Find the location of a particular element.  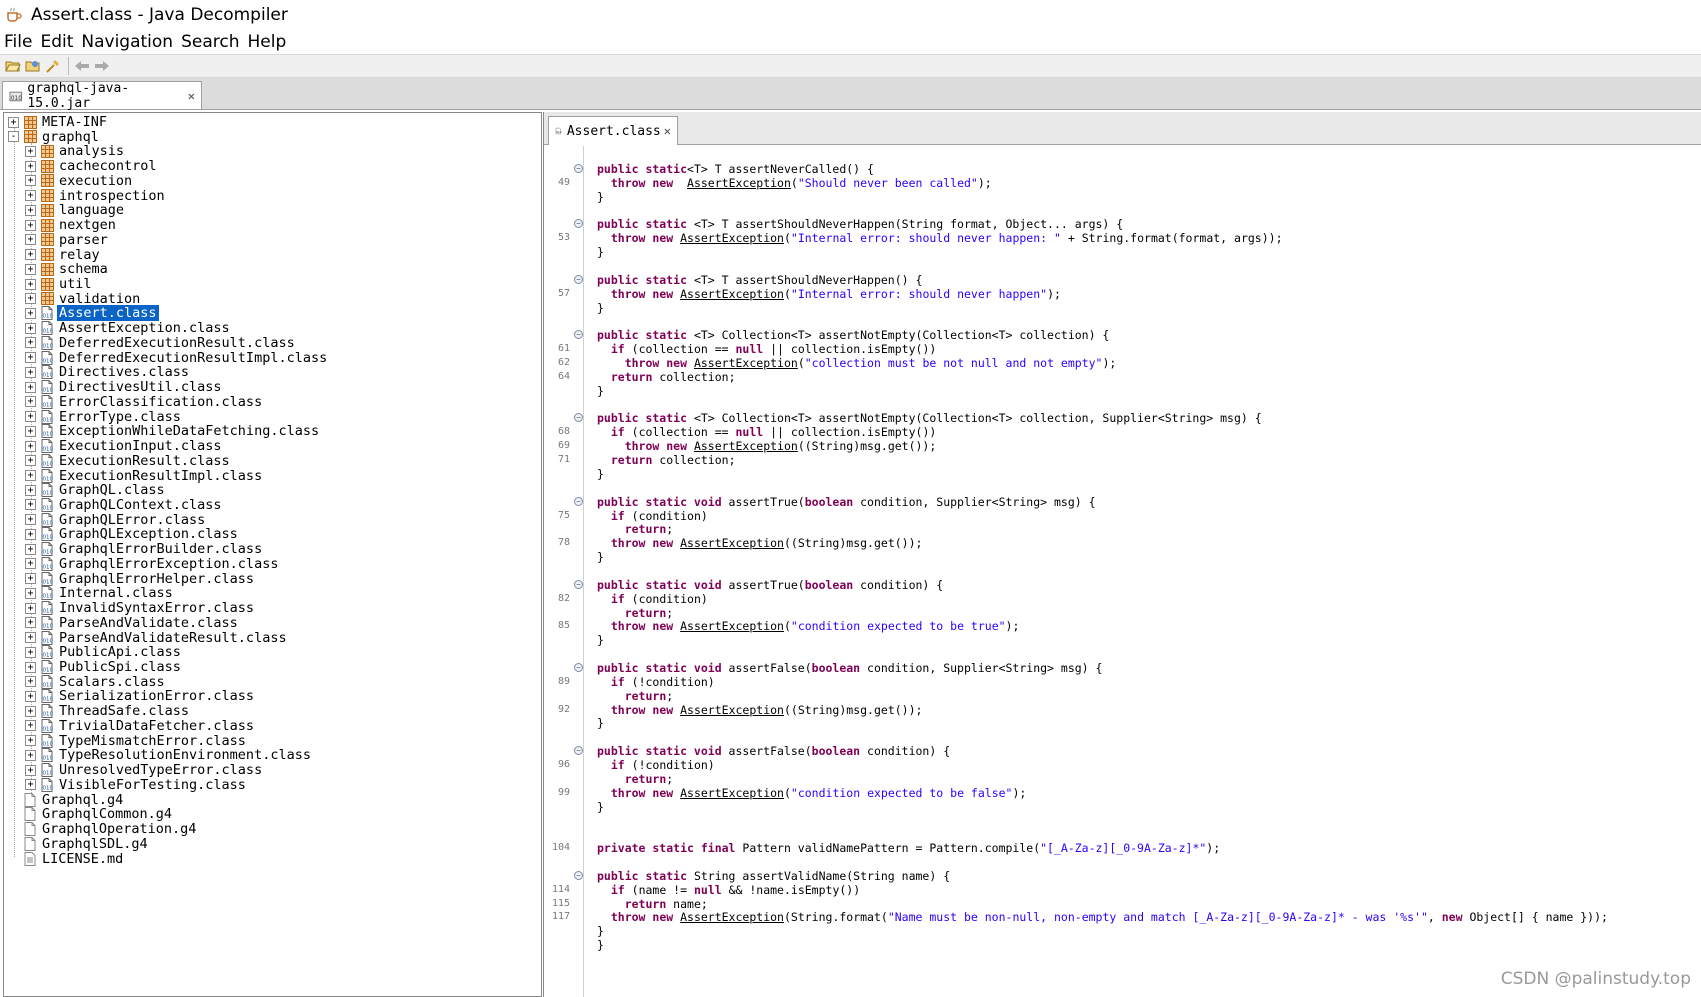

tree-item: Graphql.g4 is located at coordinates (66, 800).